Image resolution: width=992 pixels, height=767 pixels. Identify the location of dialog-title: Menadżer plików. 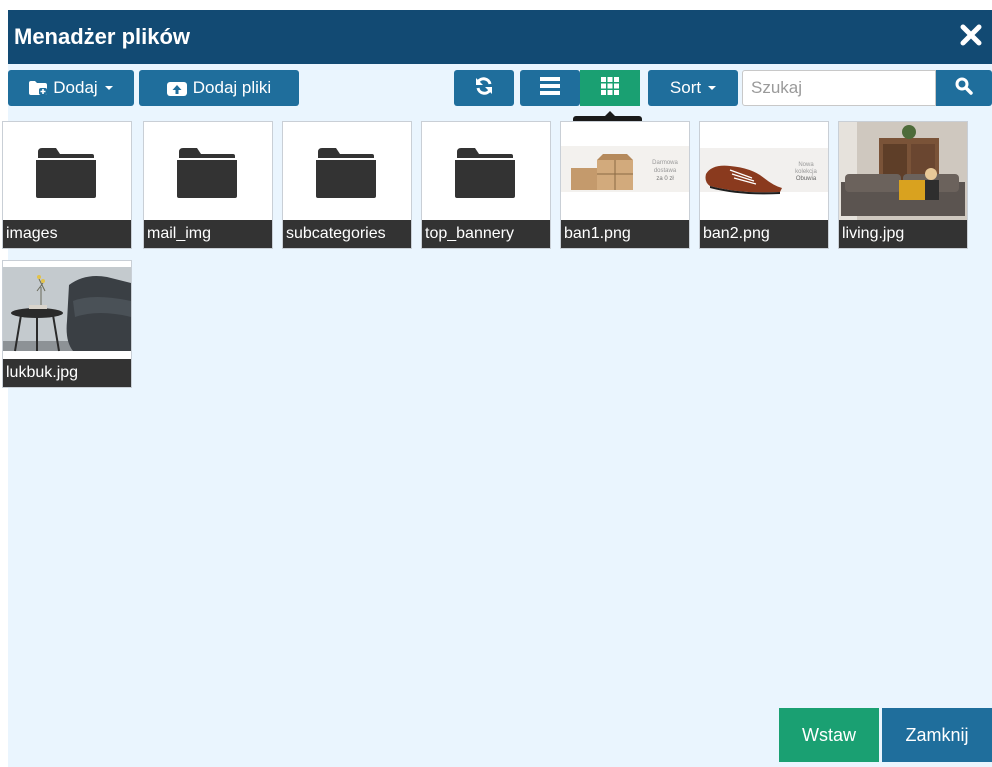
(102, 36).